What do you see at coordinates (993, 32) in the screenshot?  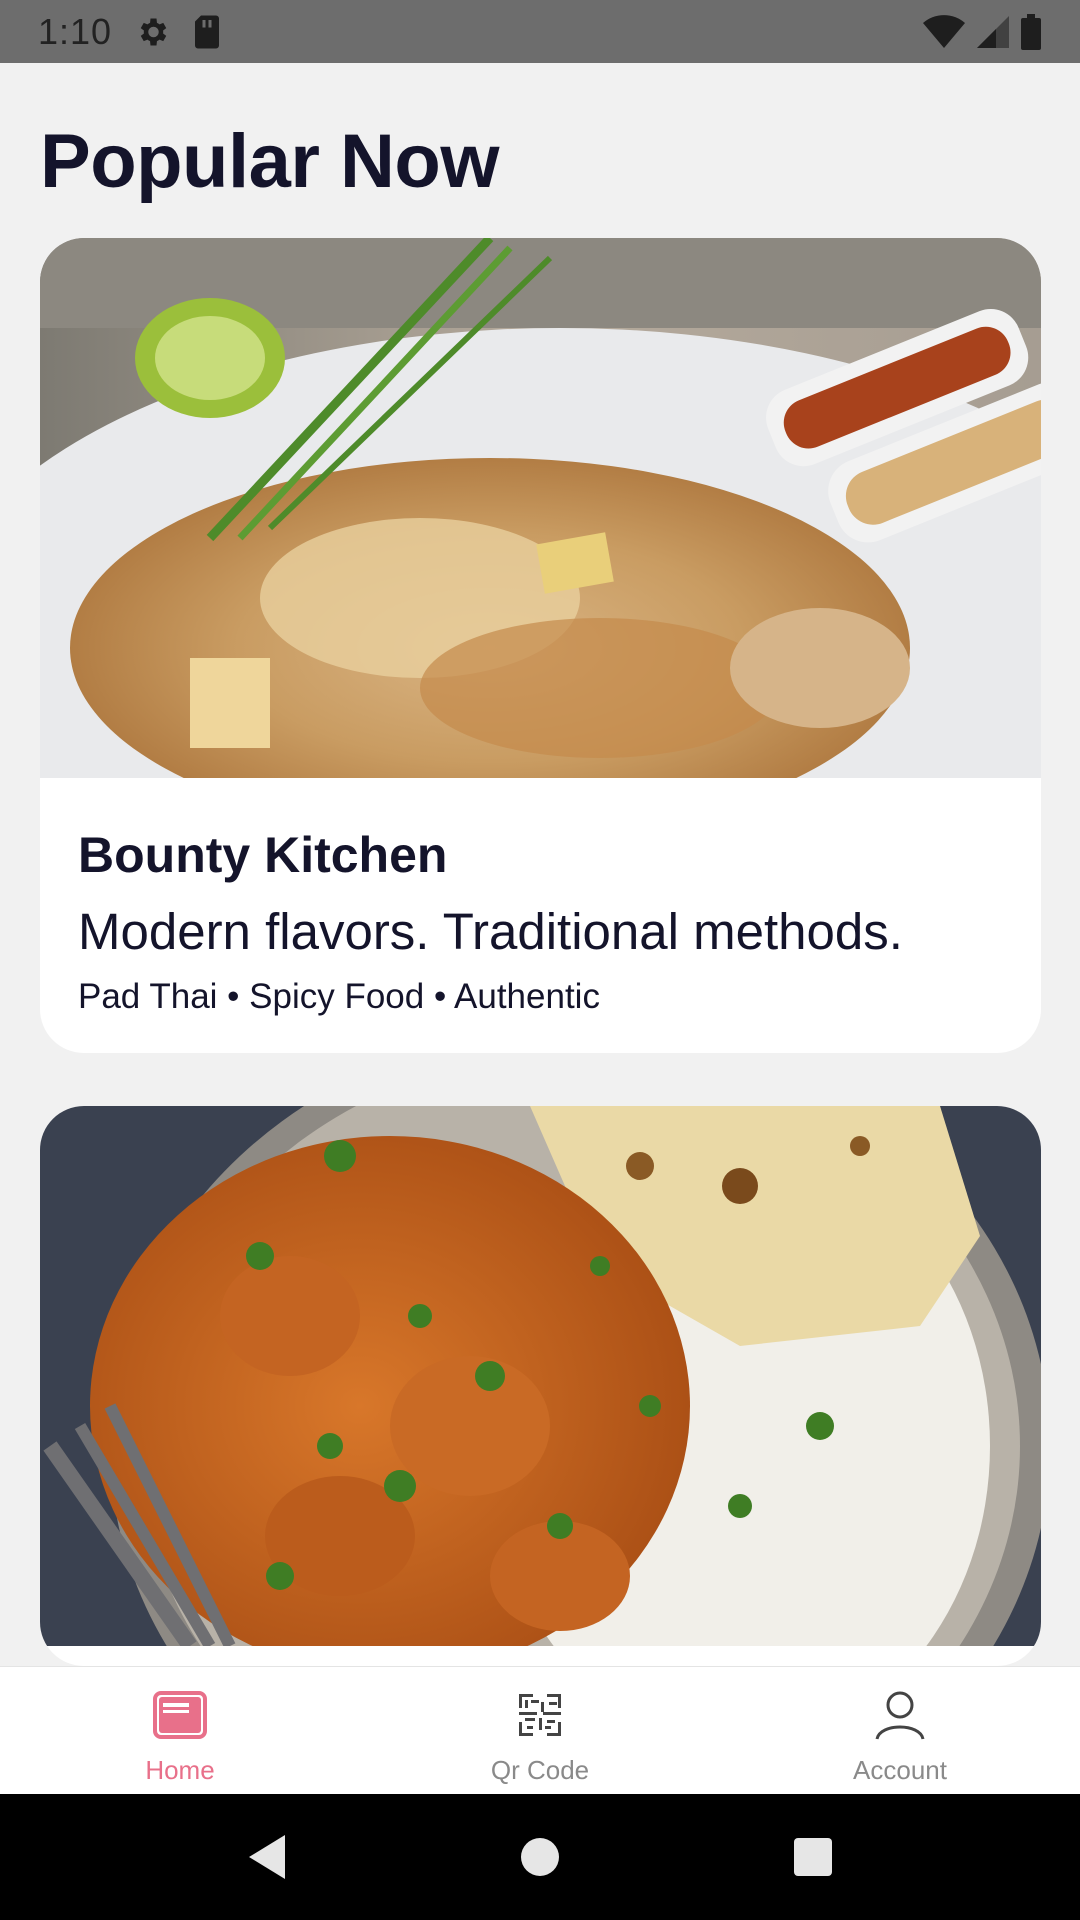 I see `cell-signal-icon` at bounding box center [993, 32].